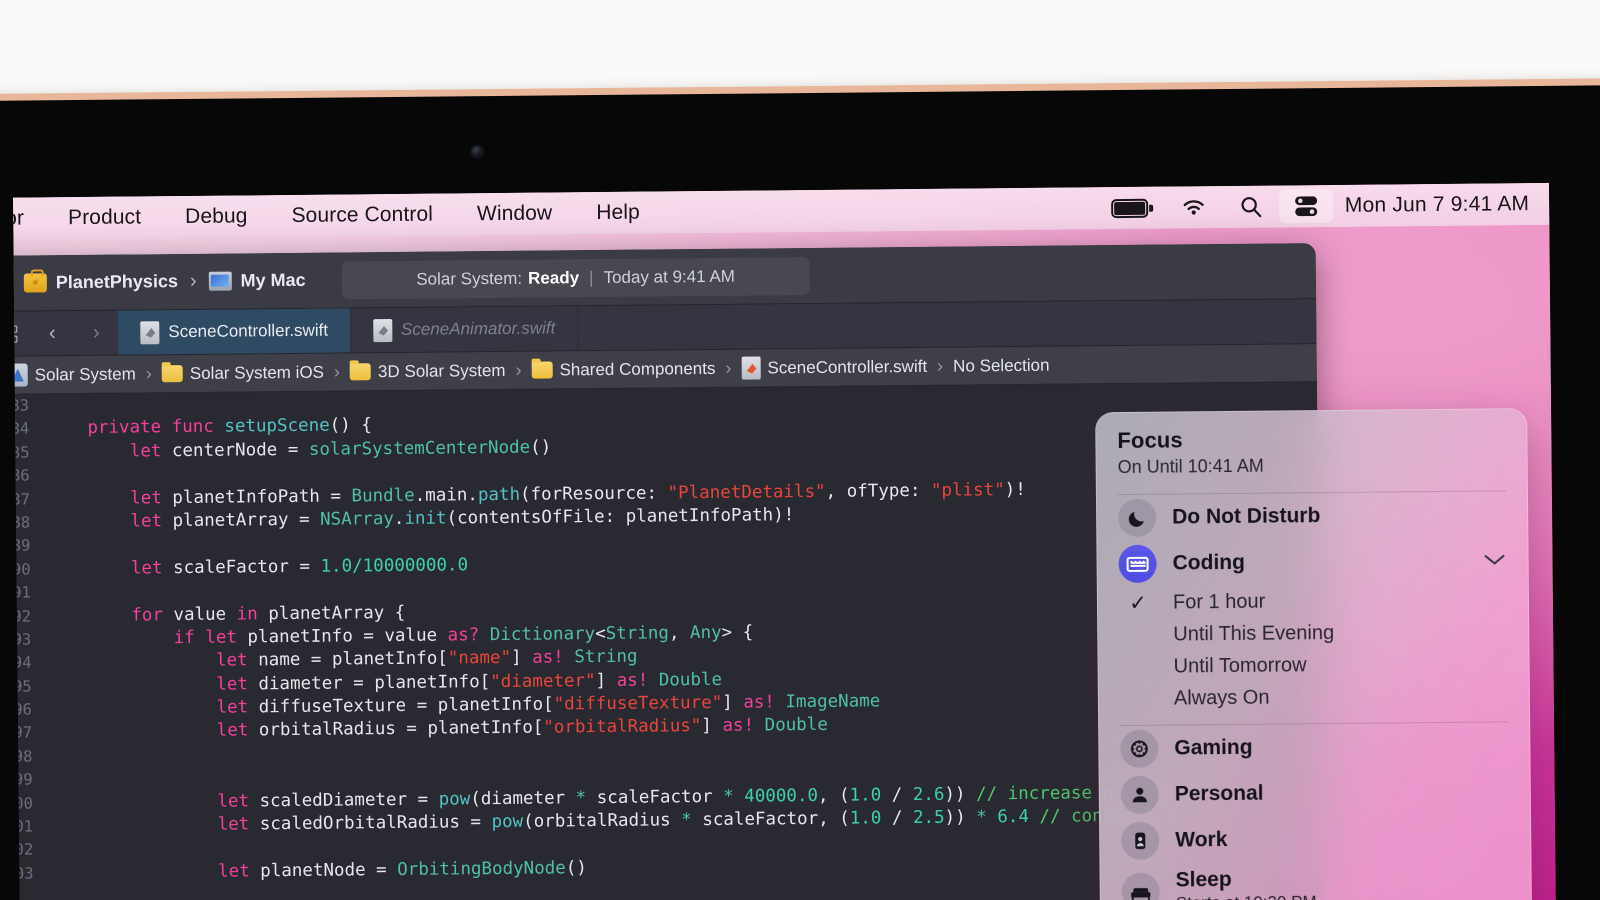 This screenshot has width=1600, height=900. I want to click on editor-tab-scenecontroller: SceneController.swift, so click(235, 331).